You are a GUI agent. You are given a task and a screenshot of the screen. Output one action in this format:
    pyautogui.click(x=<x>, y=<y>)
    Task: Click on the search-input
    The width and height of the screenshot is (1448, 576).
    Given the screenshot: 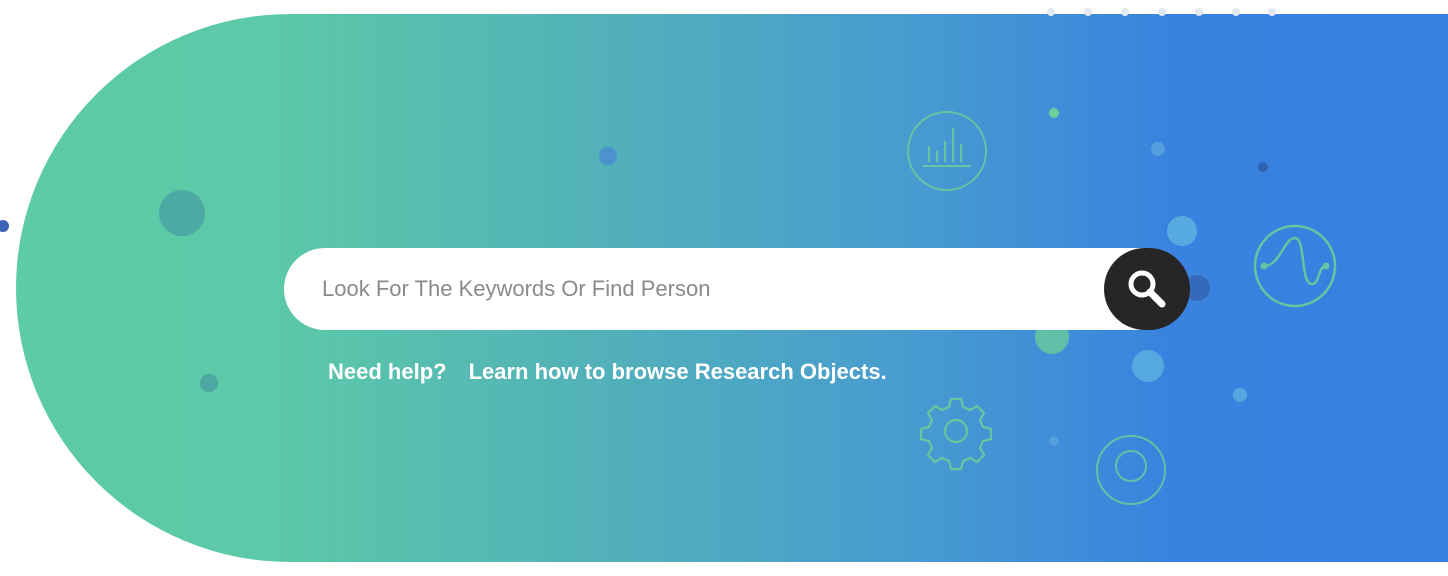 What is the action you would take?
    pyautogui.click(x=707, y=289)
    